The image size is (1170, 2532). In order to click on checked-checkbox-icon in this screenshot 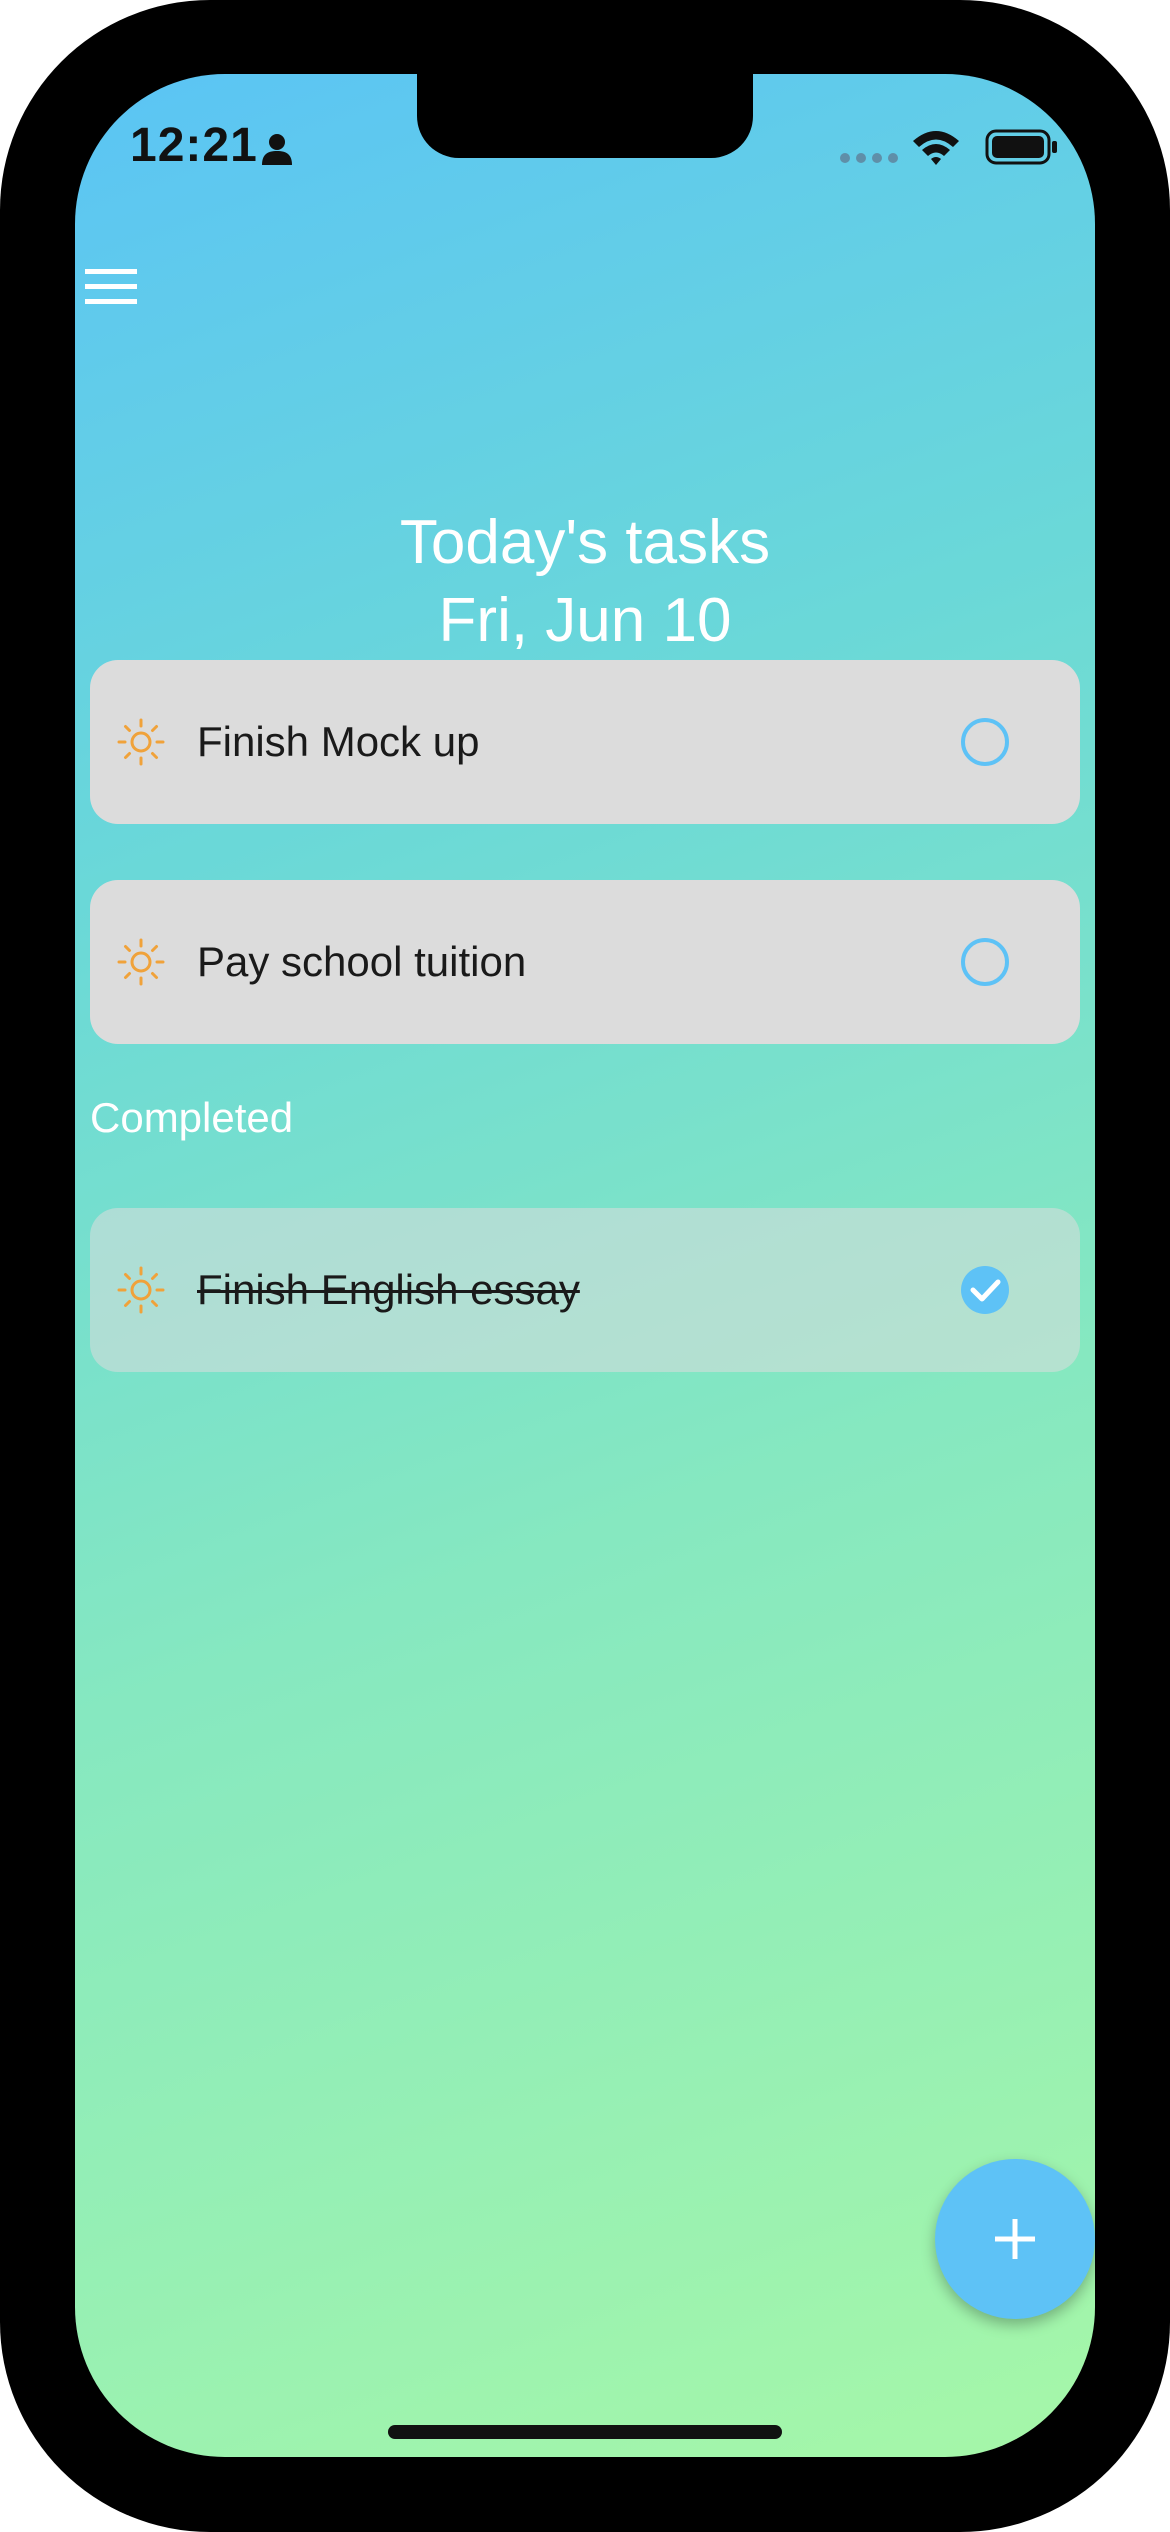, I will do `click(985, 1290)`.